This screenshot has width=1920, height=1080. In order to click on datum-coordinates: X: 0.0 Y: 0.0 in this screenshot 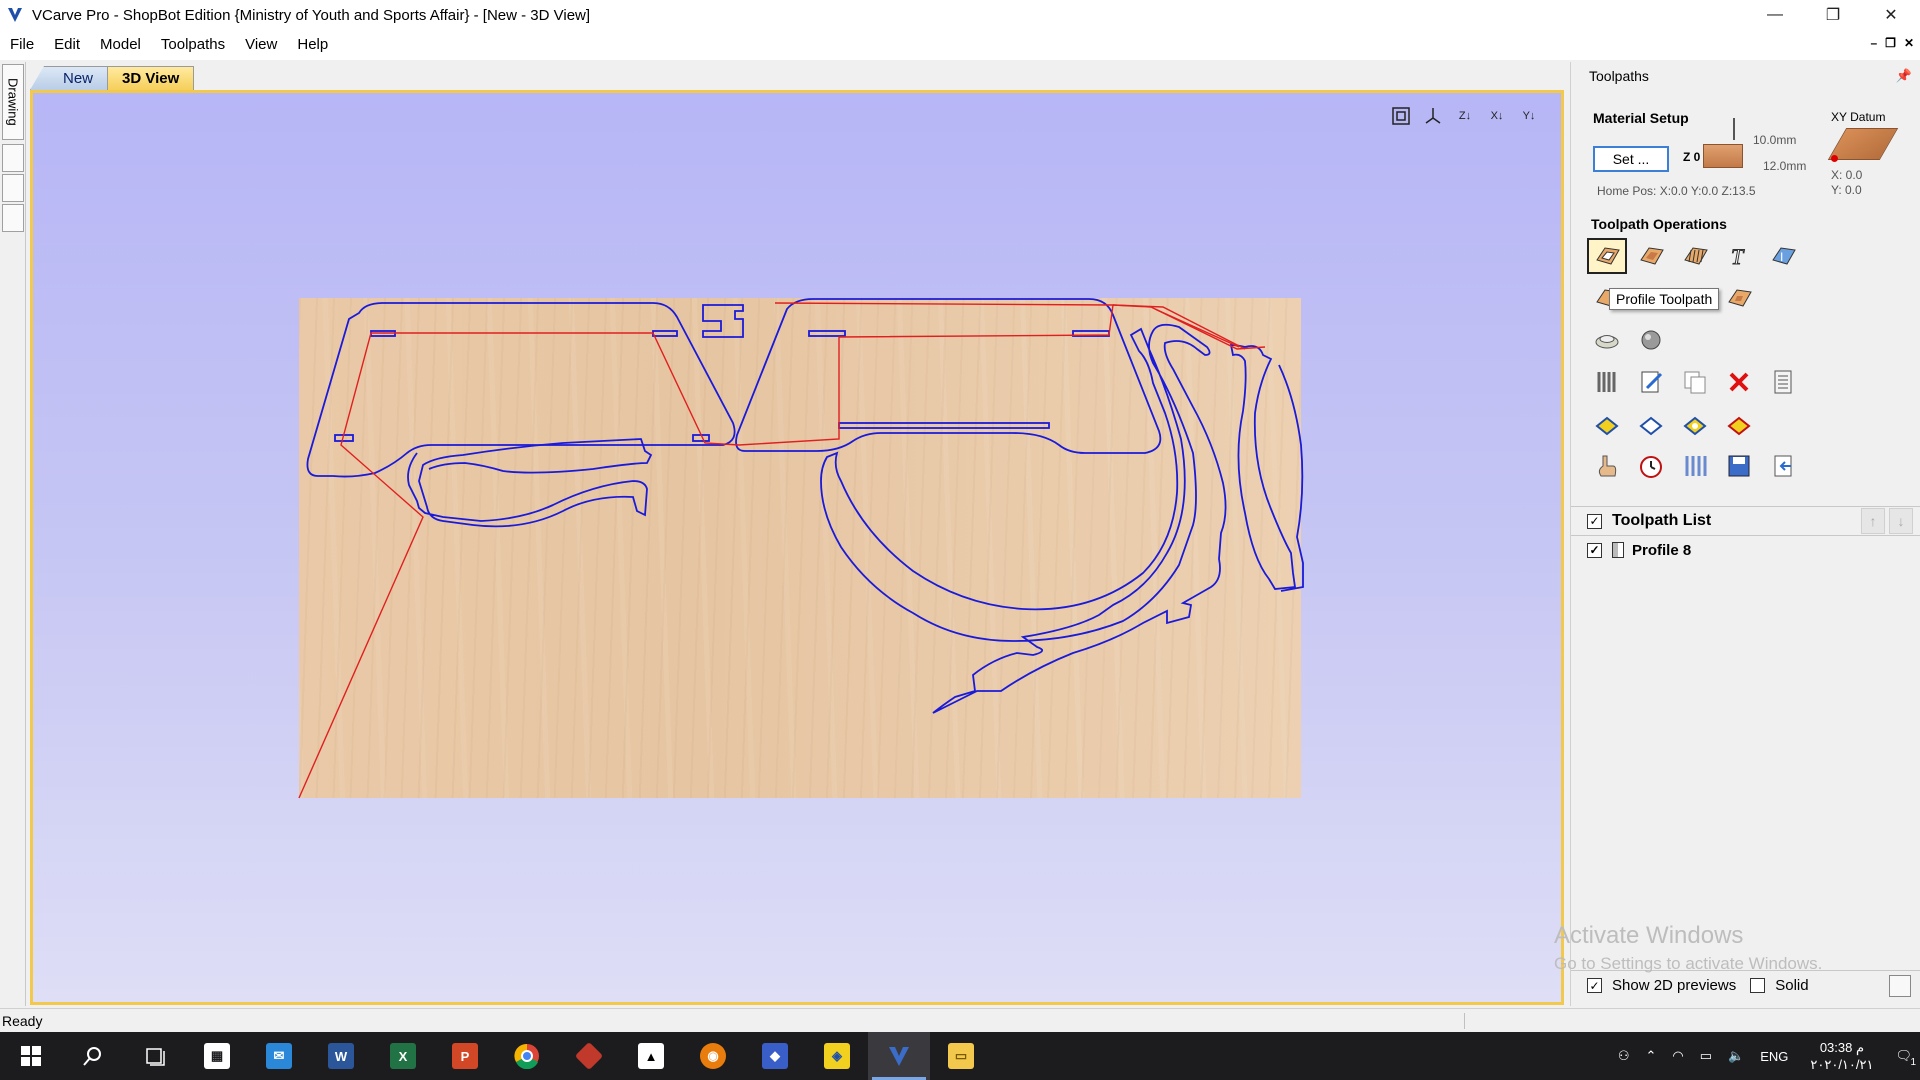, I will do `click(1846, 183)`.